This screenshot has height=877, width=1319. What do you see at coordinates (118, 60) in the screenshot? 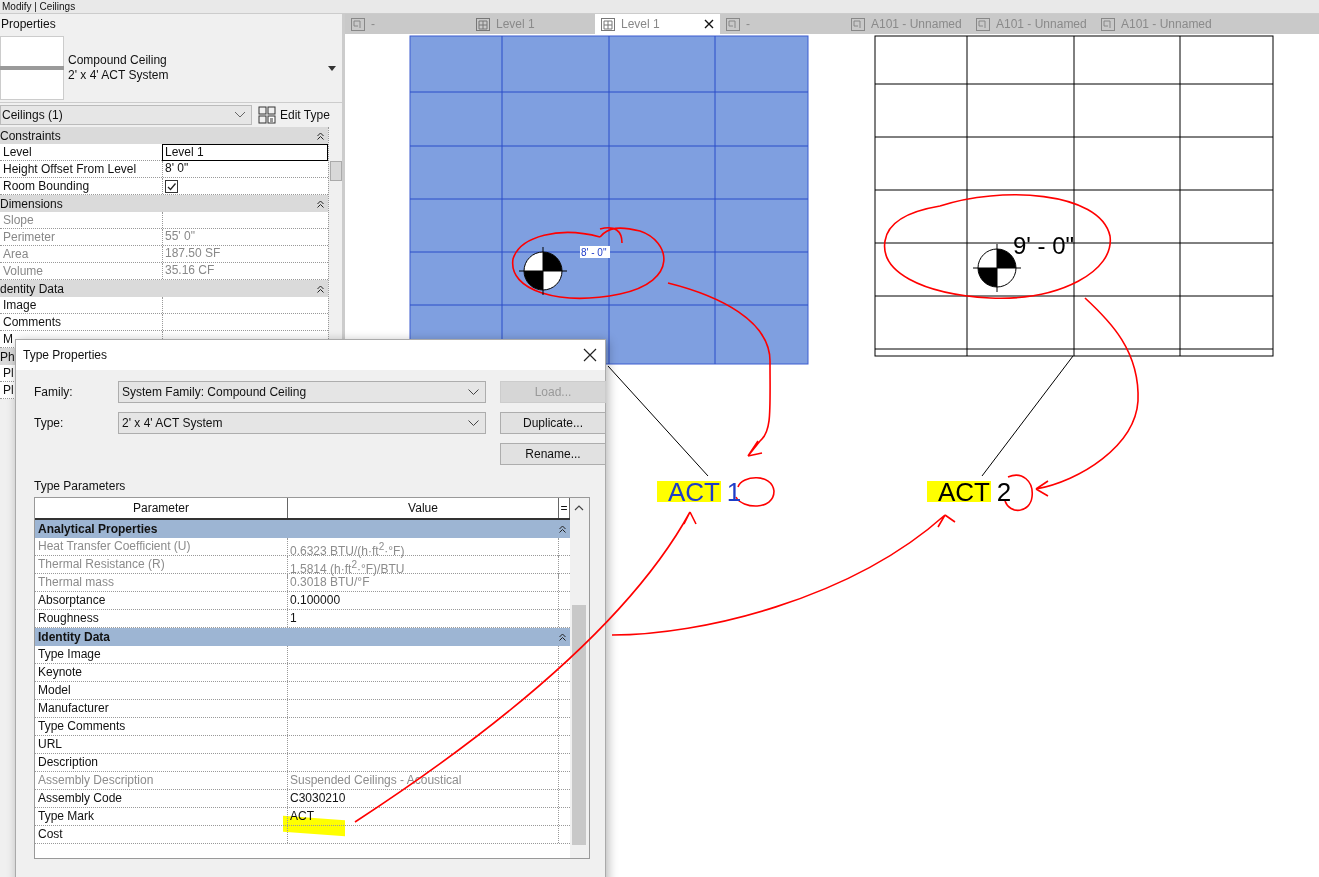
I see `type-family: Compound Ceiling` at bounding box center [118, 60].